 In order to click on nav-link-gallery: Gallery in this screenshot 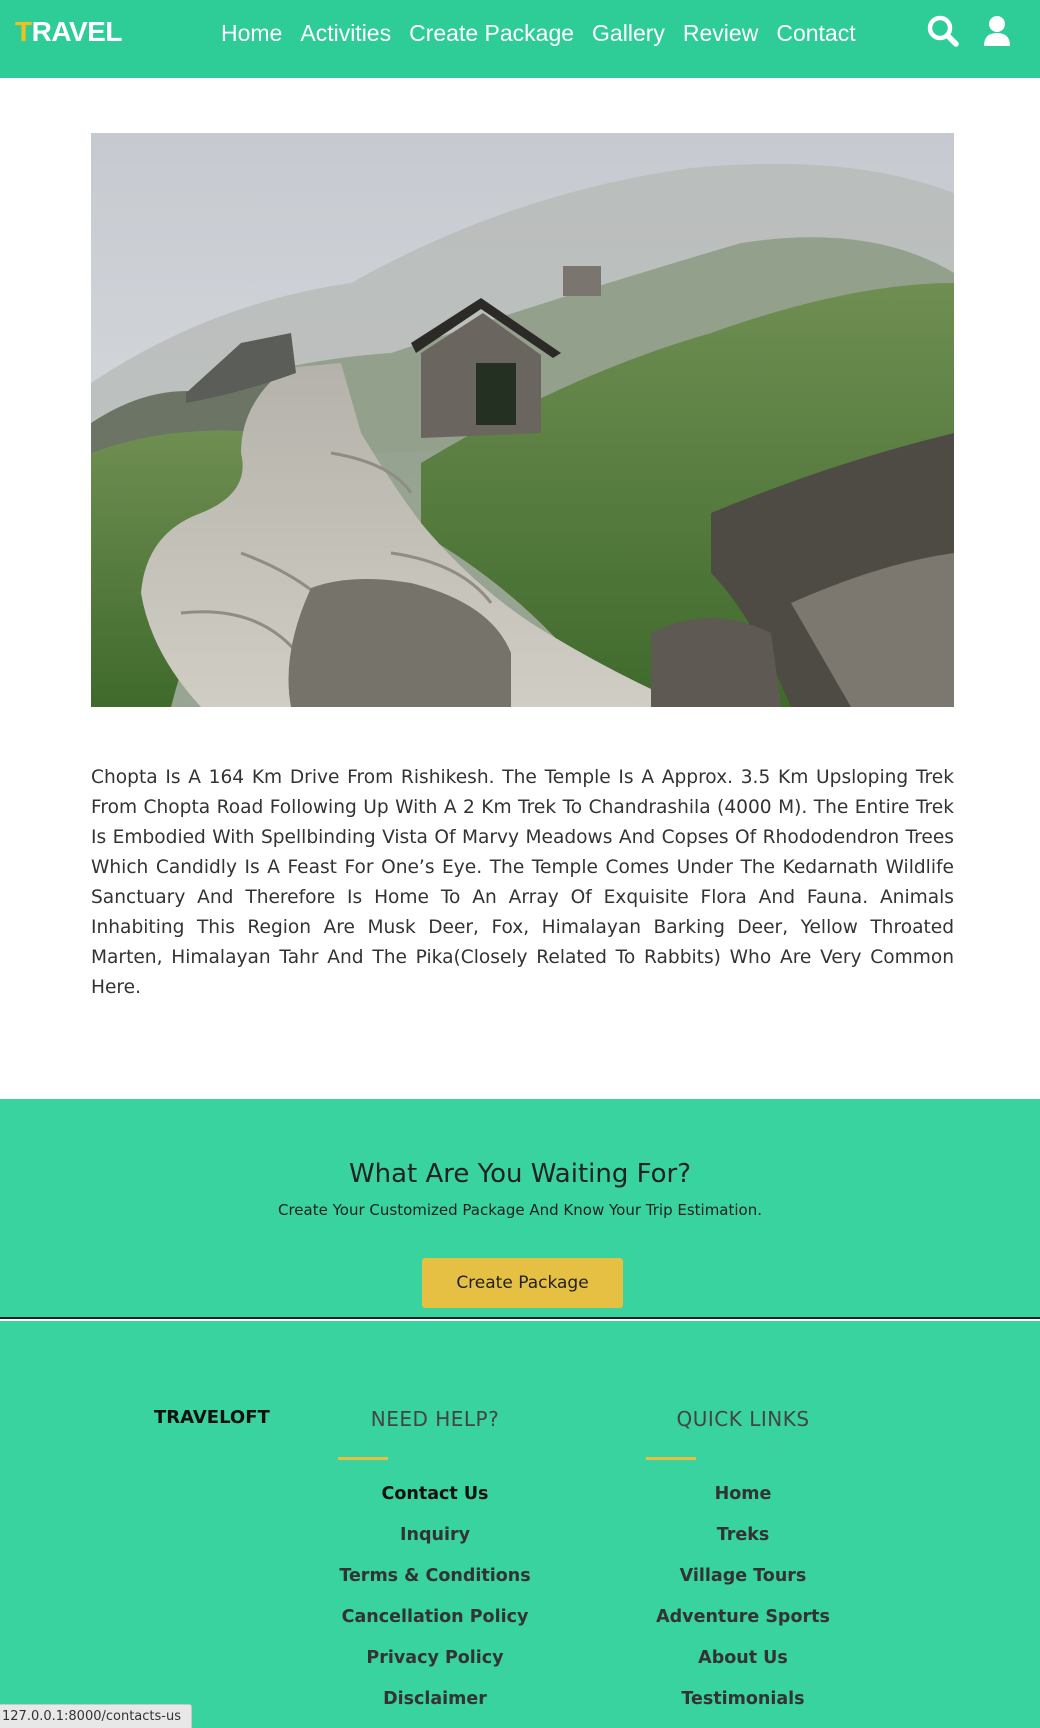, I will do `click(628, 33)`.